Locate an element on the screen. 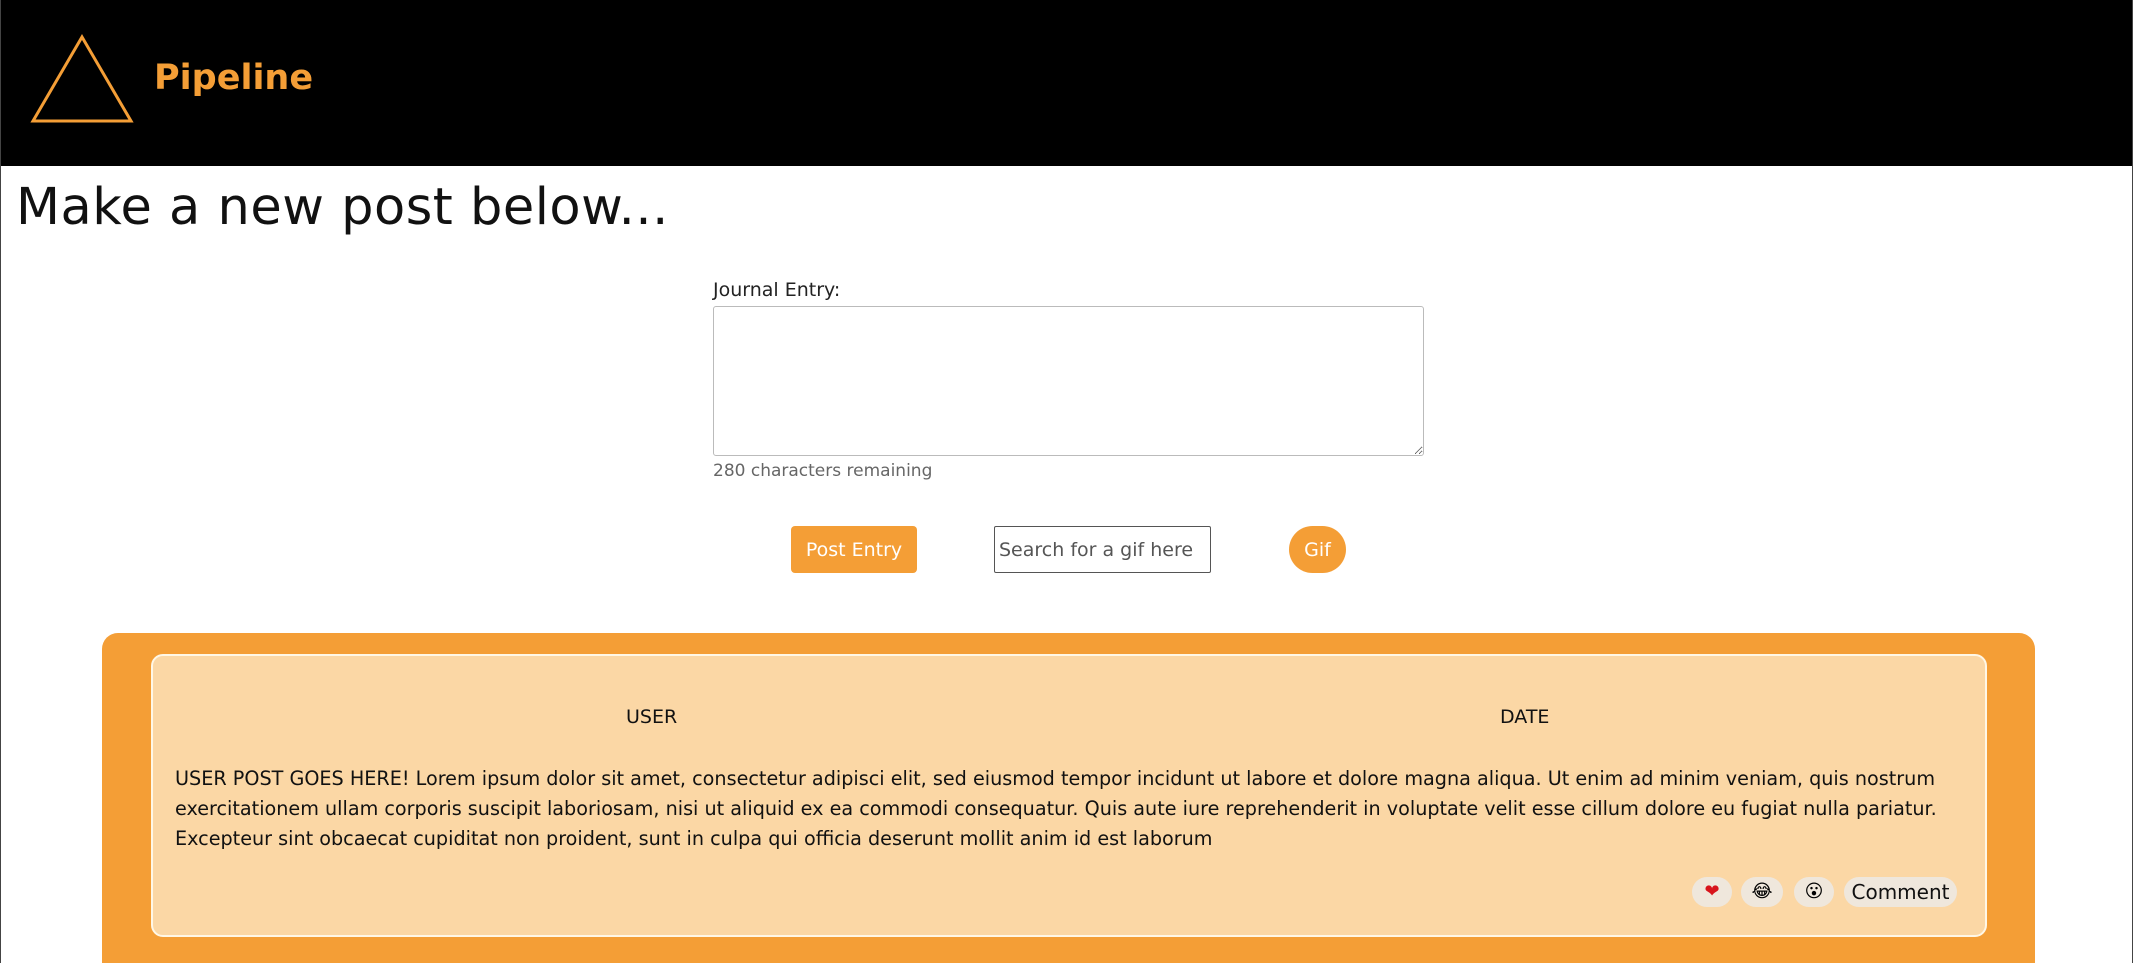 This screenshot has width=2135, height=963. characters-remaining: 280 characters remaining is located at coordinates (823, 471).